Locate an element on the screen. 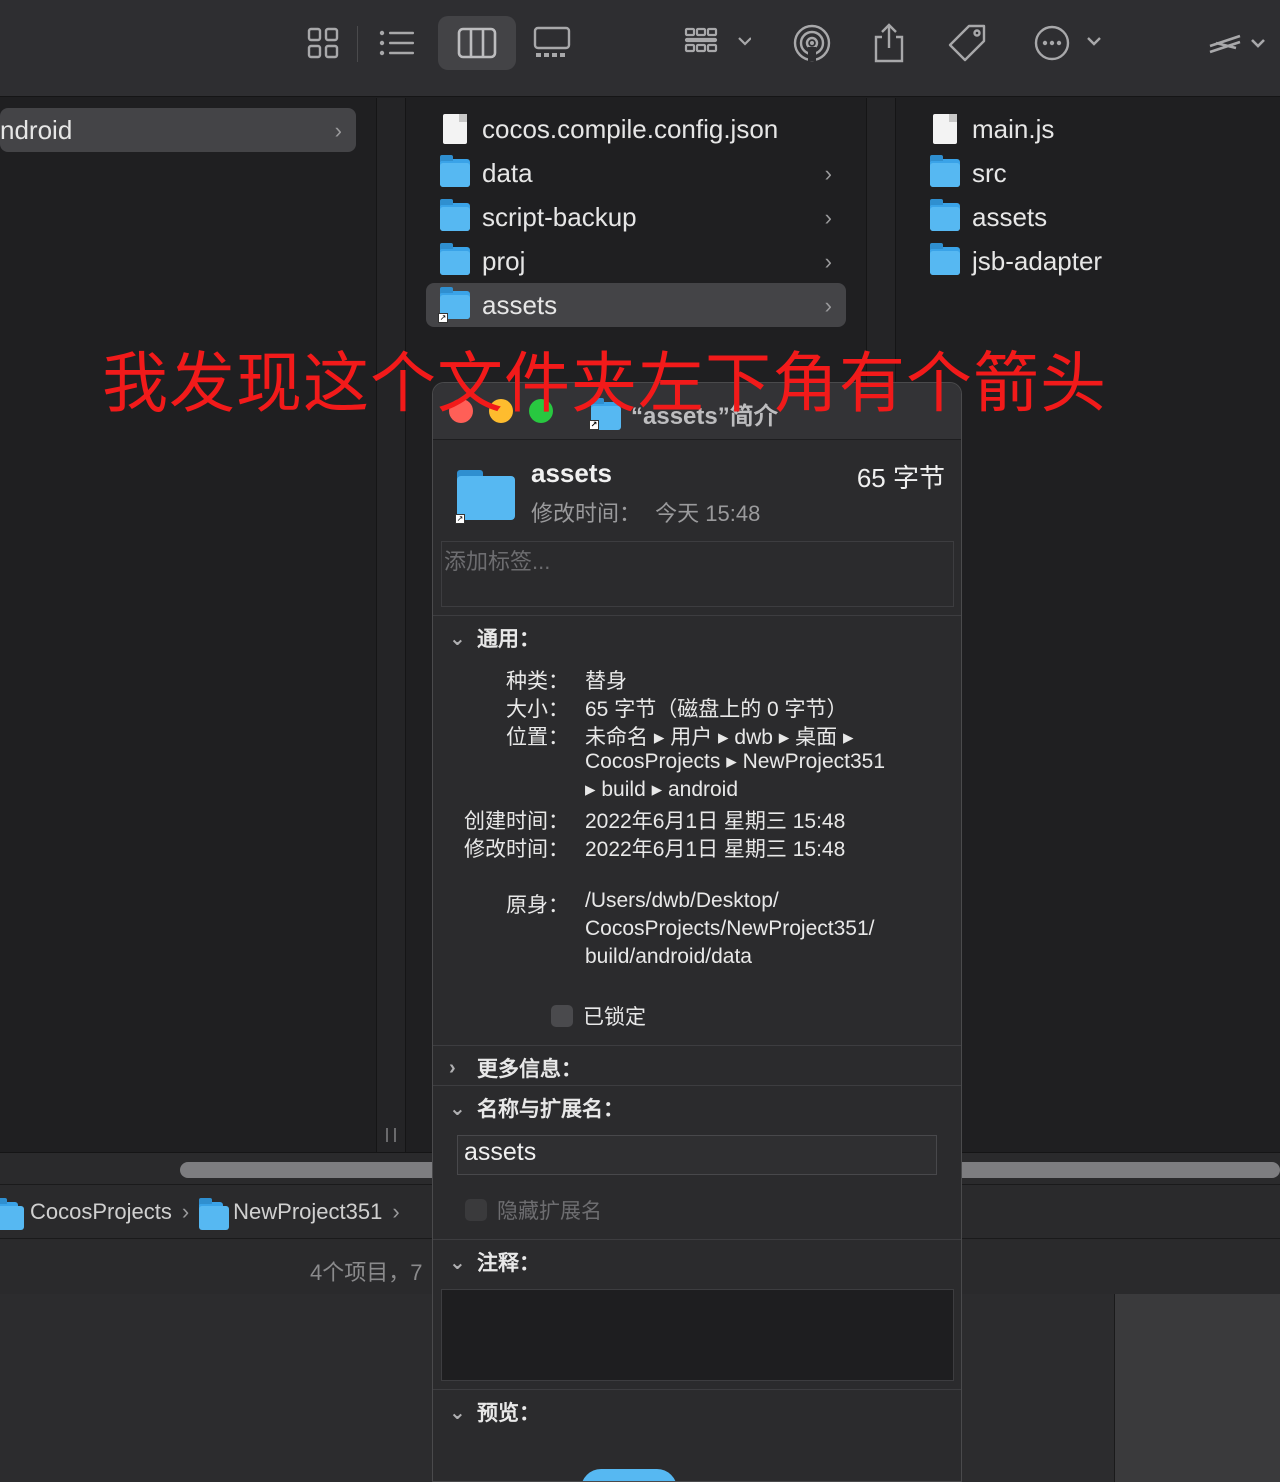  list-item: src is located at coordinates (1100, 173).